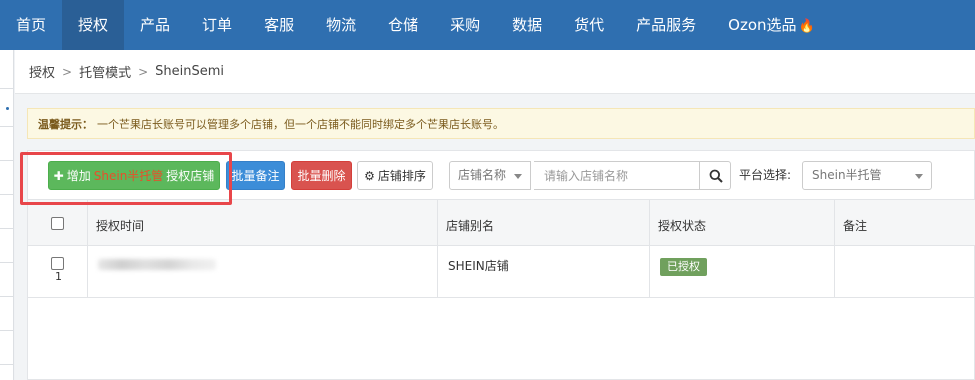 The width and height of the screenshot is (975, 380). I want to click on search-field-select: 店铺名称, so click(490, 175).